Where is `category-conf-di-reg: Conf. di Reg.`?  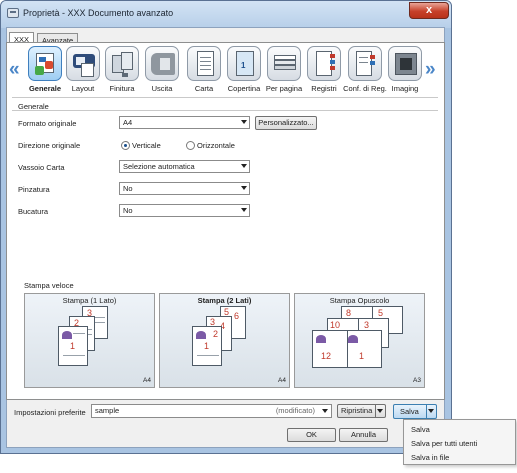
category-conf-di-reg: Conf. di Reg. is located at coordinates (365, 69).